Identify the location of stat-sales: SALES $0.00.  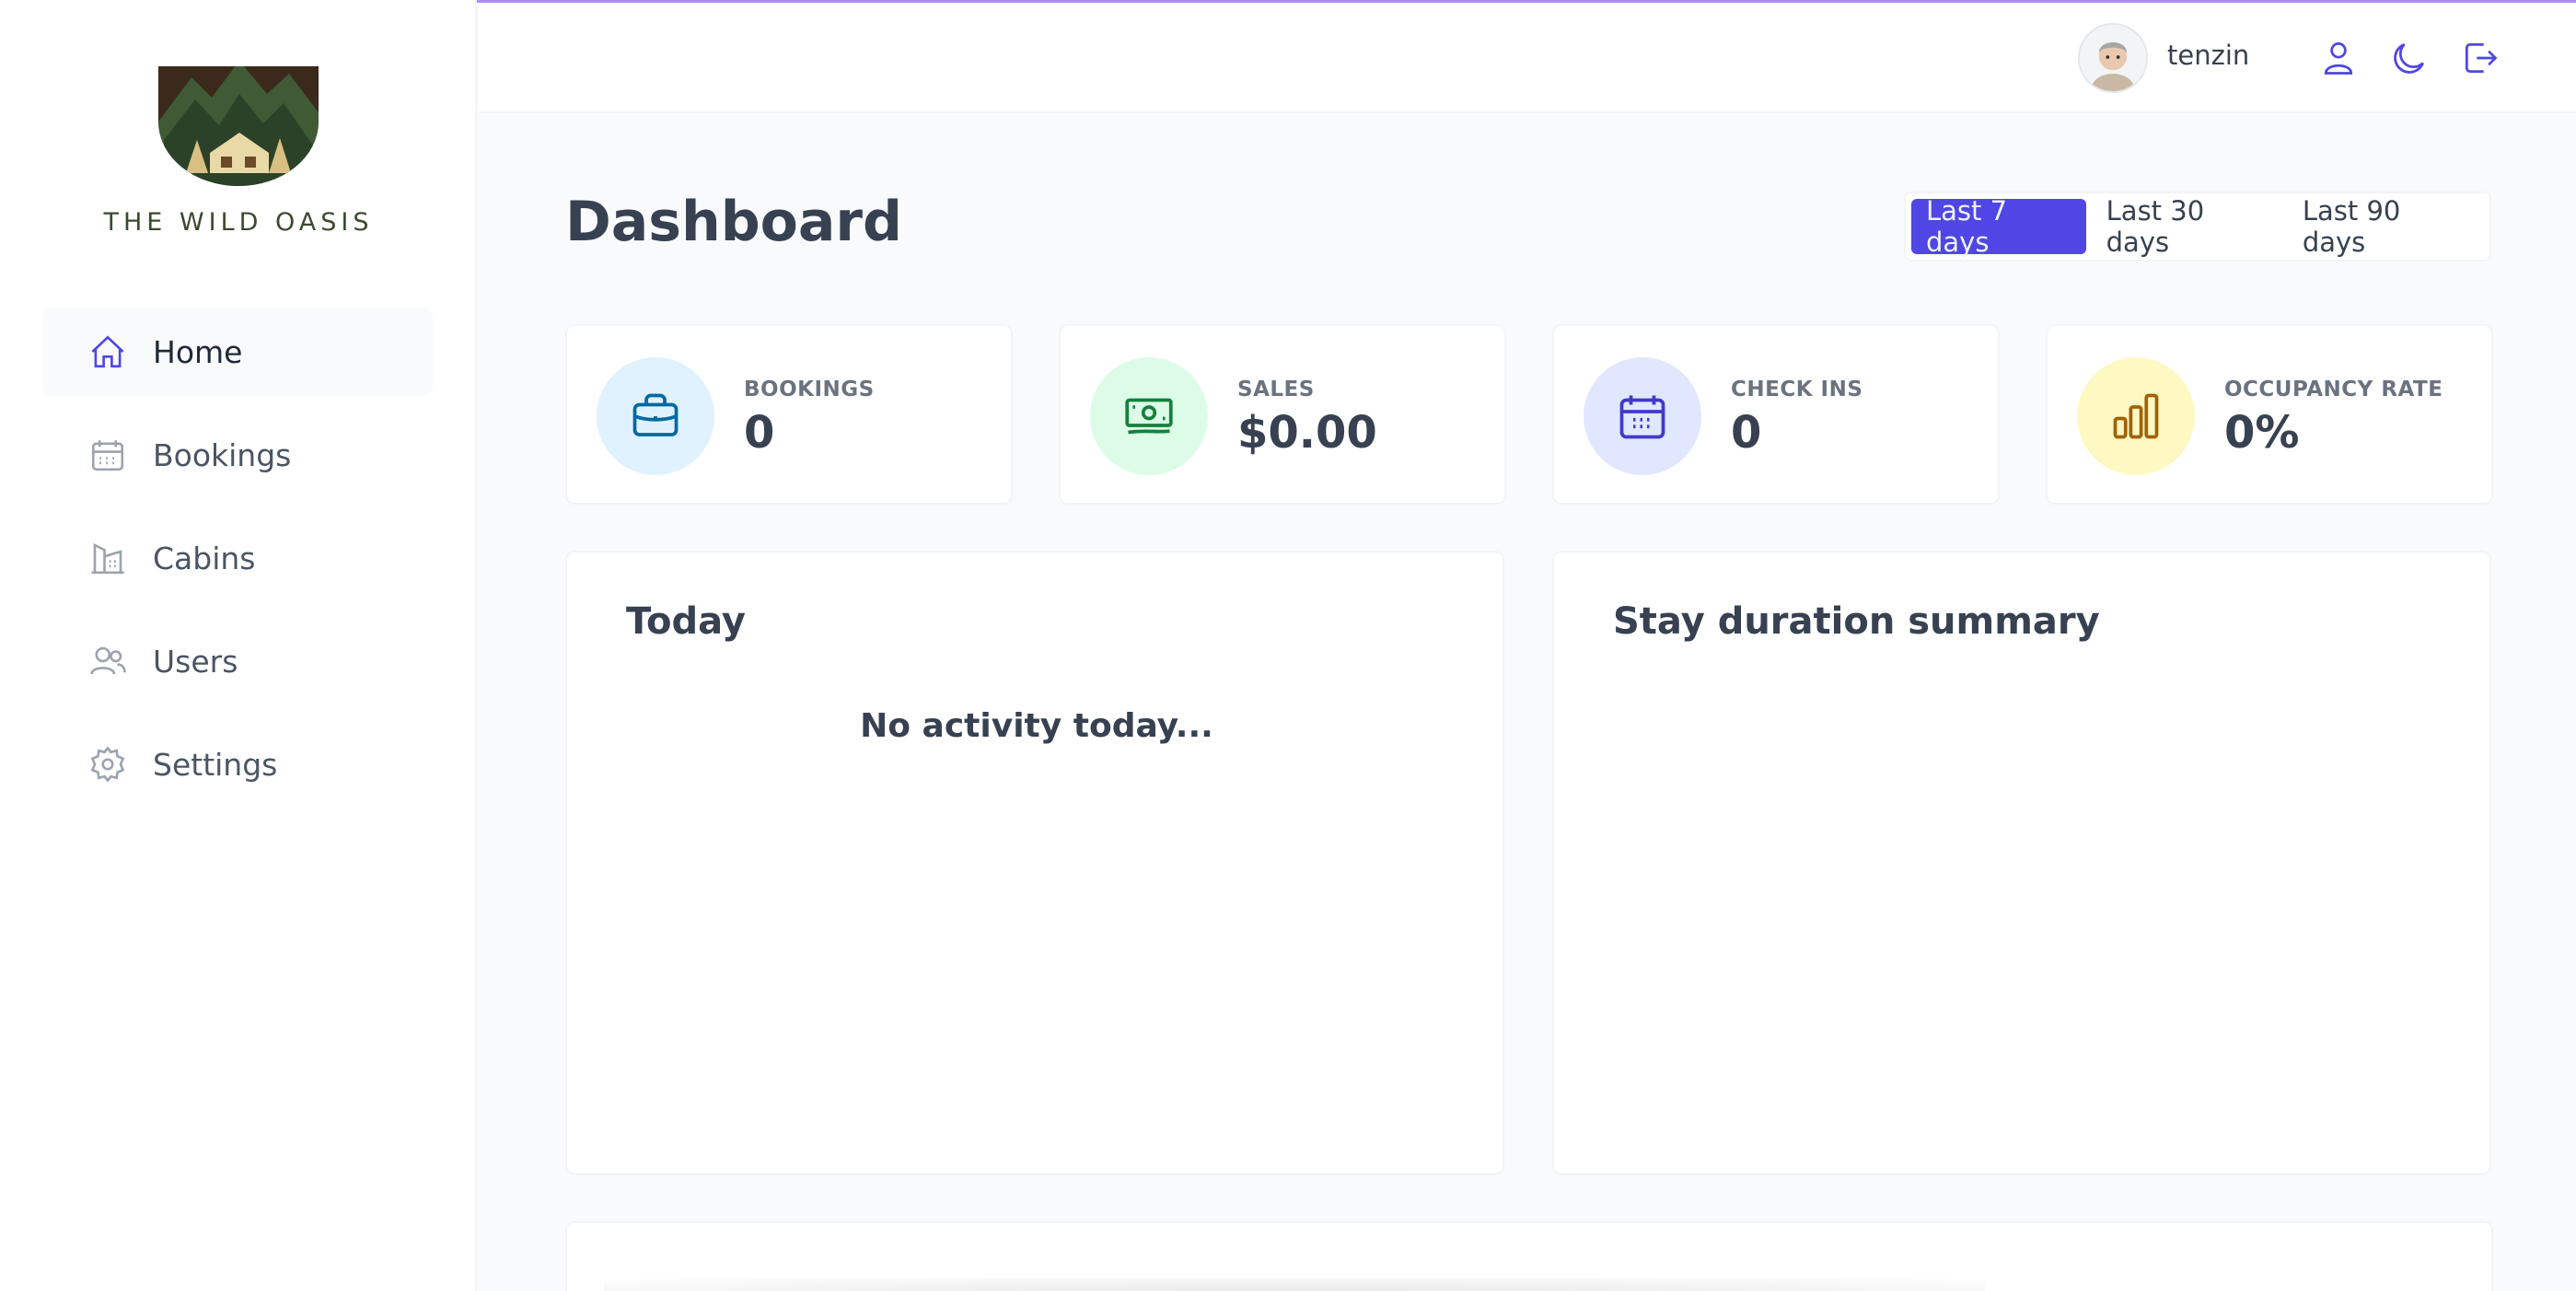
(1282, 415).